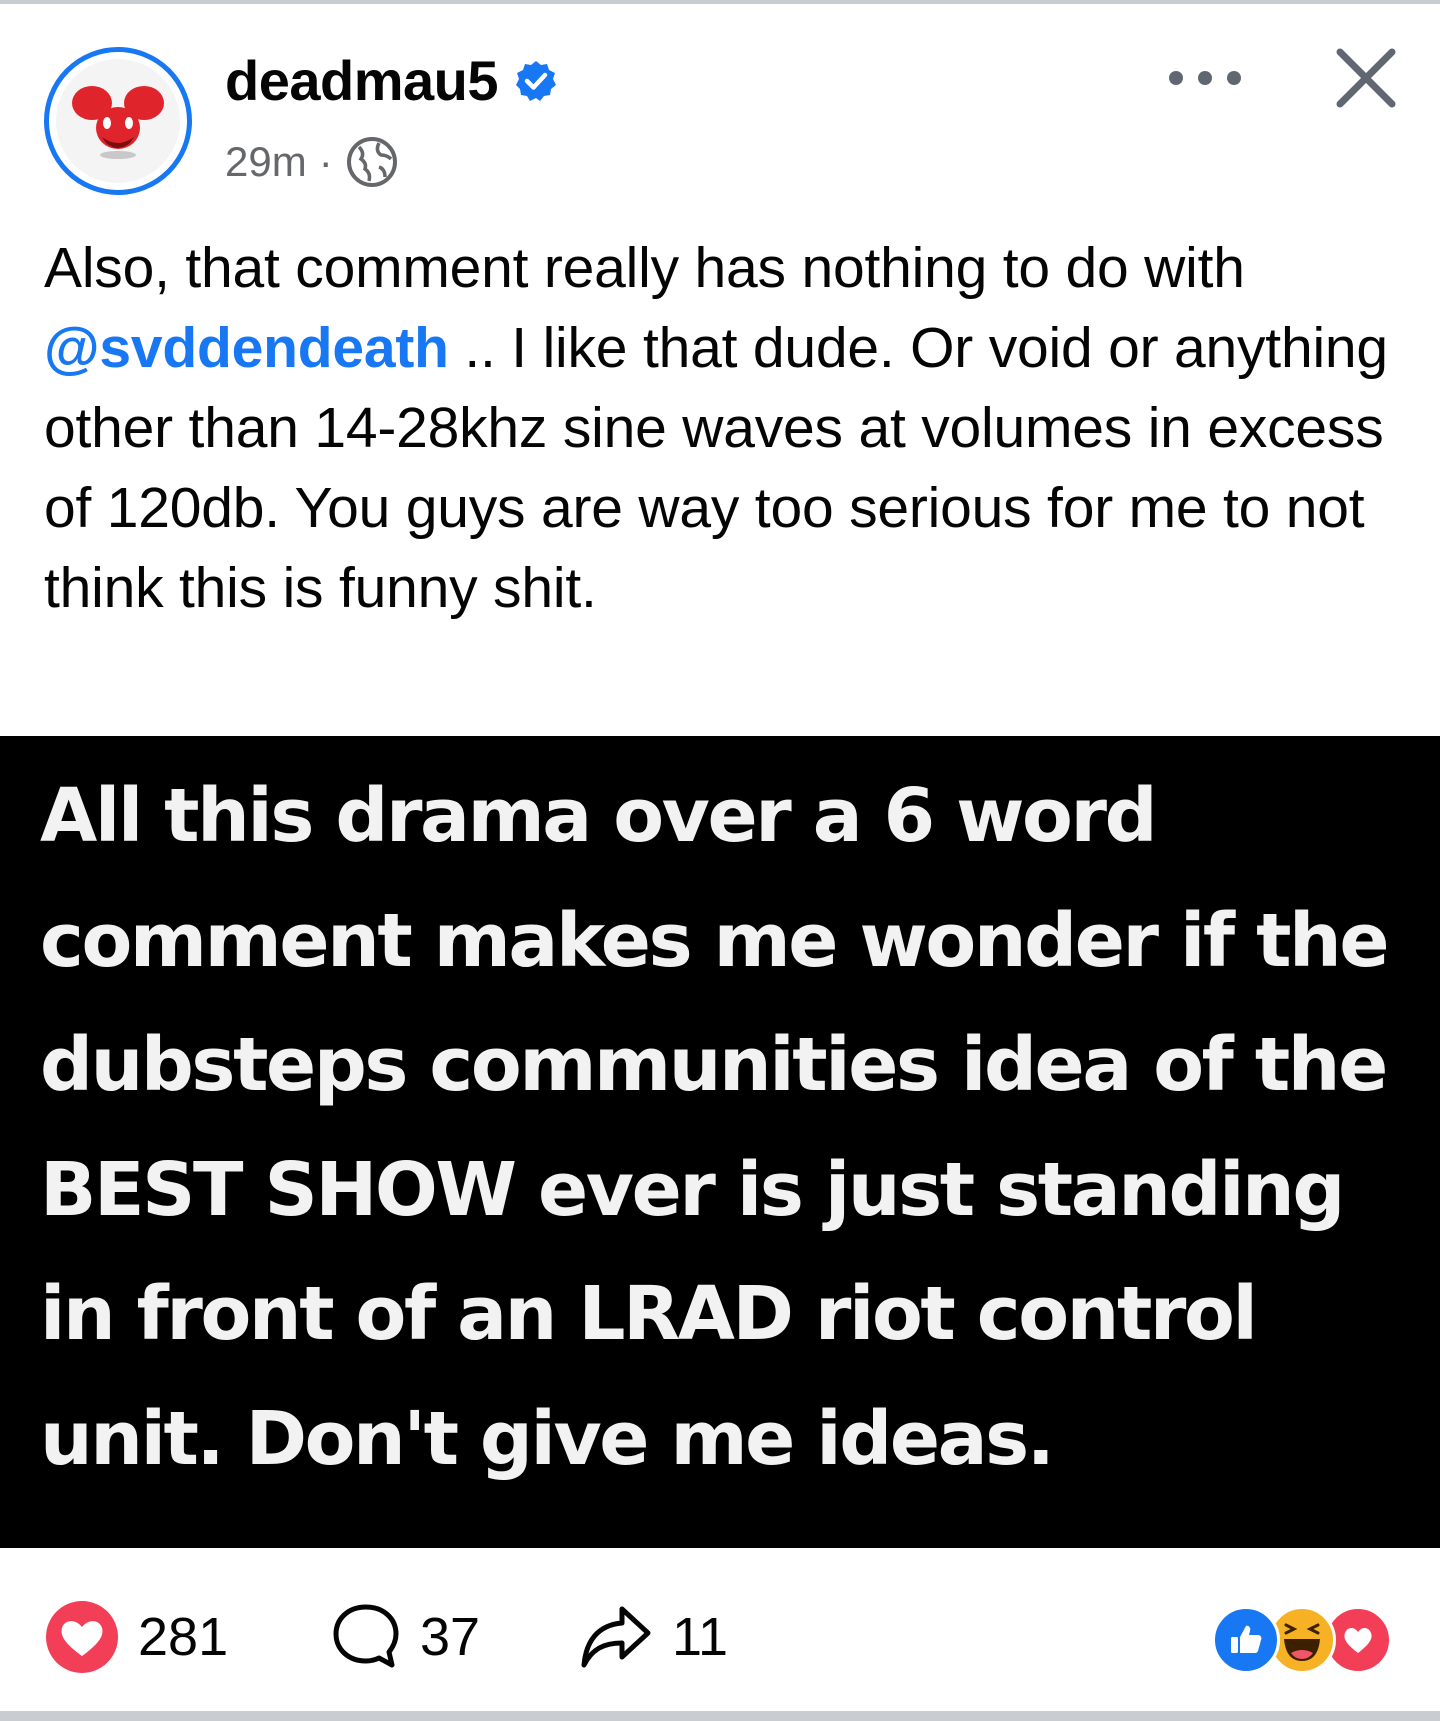  Describe the element at coordinates (536, 81) in the screenshot. I see `verified-badge-icon` at that location.